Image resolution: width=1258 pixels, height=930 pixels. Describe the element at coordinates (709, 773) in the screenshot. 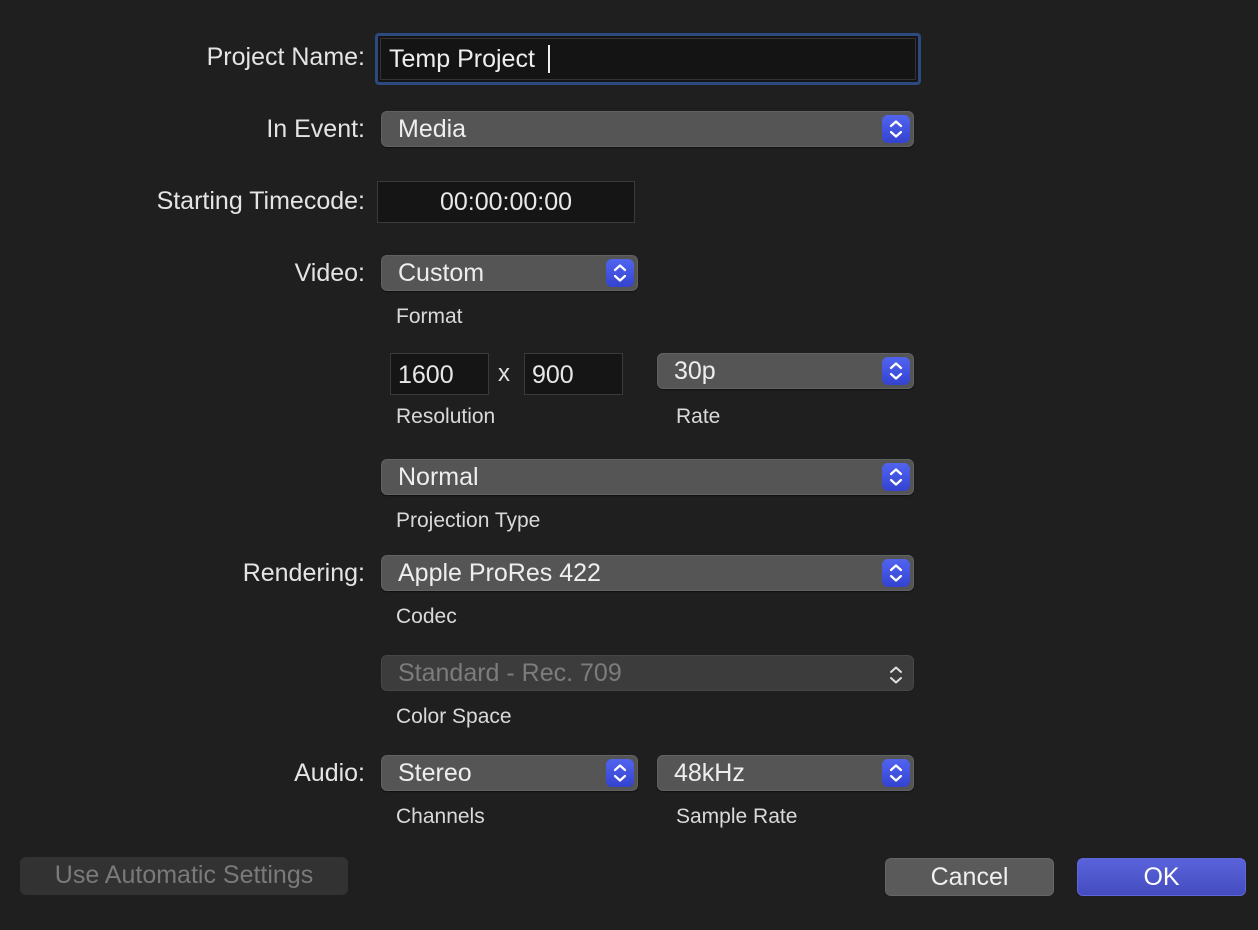

I see `sample-rate-value: 48kHz` at that location.